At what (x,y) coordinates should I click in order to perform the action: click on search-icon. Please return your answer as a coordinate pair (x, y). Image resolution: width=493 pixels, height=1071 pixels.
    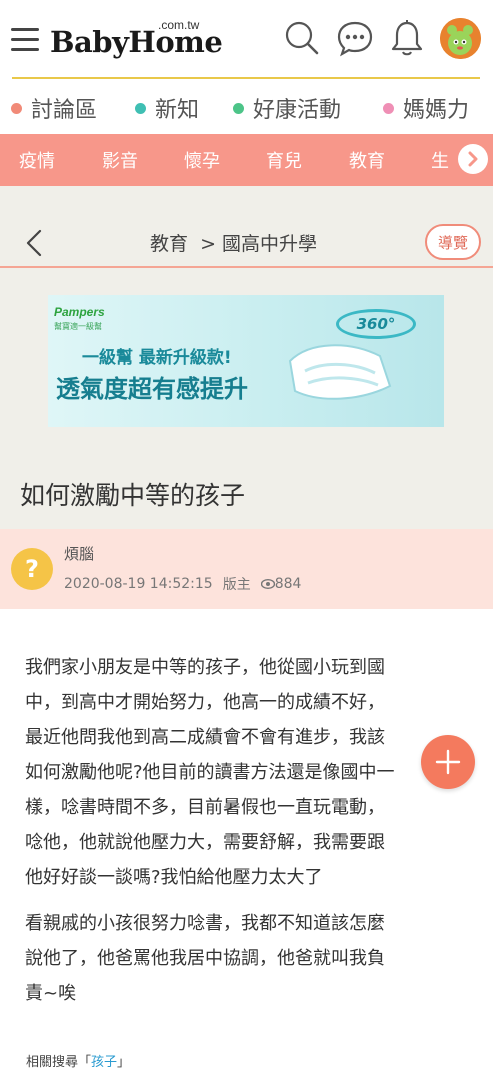
    Looking at the image, I should click on (302, 38).